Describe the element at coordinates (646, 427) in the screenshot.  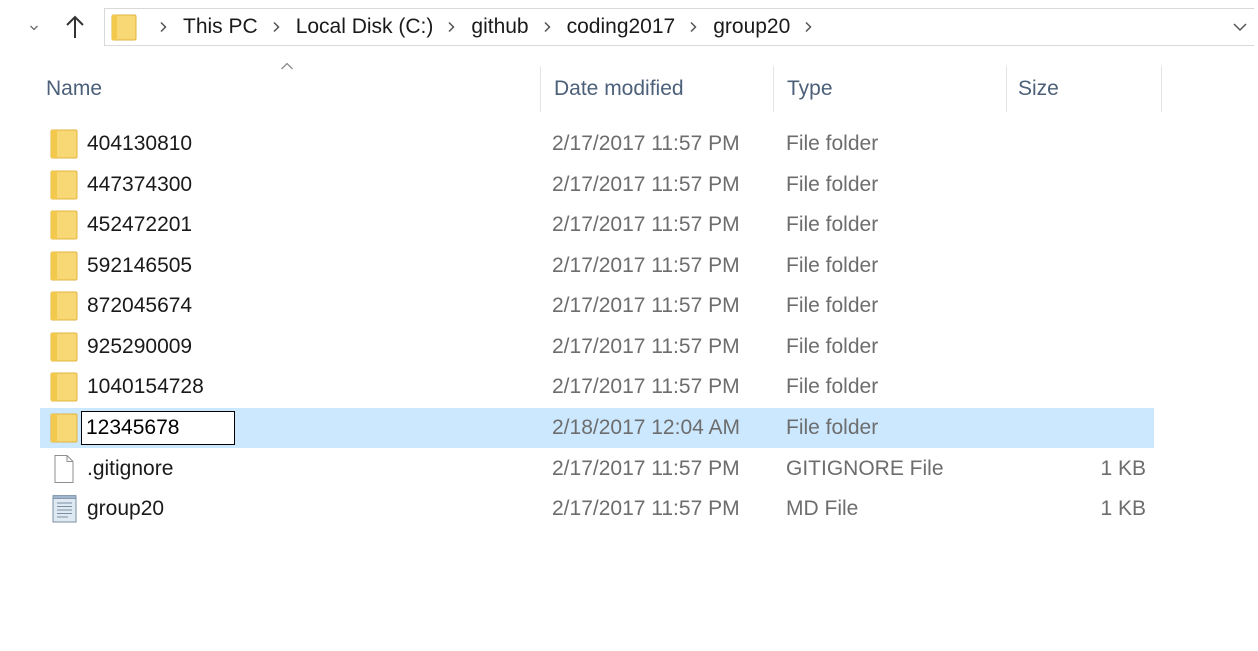
I see `file-date-modified: 2/18/2017 12:04 AM` at that location.